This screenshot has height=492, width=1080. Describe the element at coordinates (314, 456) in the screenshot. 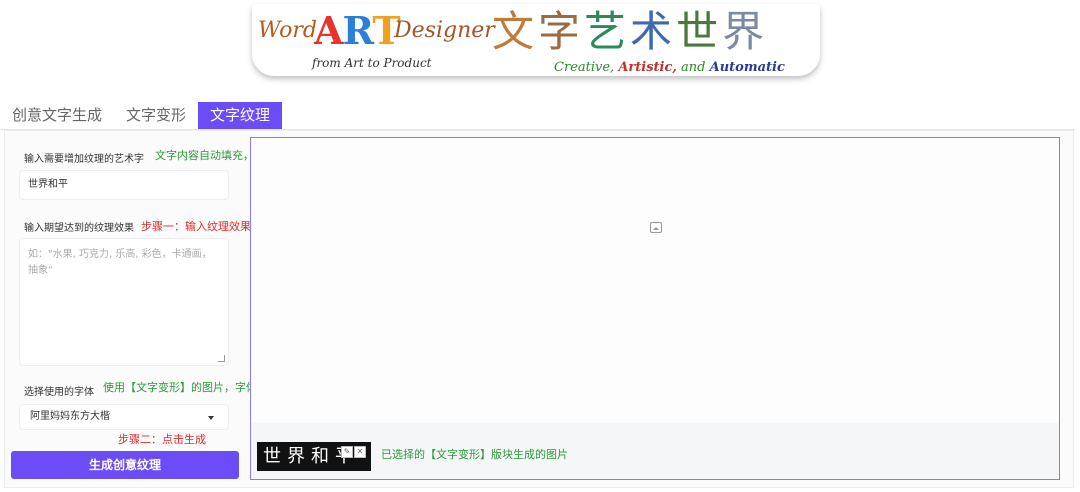

I see `selected-morph-thumbnail: 世界和平 ✎ ✕` at that location.